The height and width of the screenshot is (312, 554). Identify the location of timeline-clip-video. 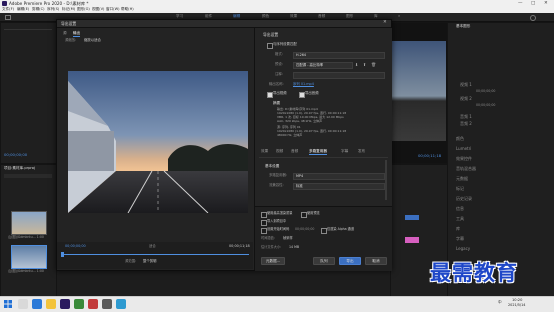
(412, 217).